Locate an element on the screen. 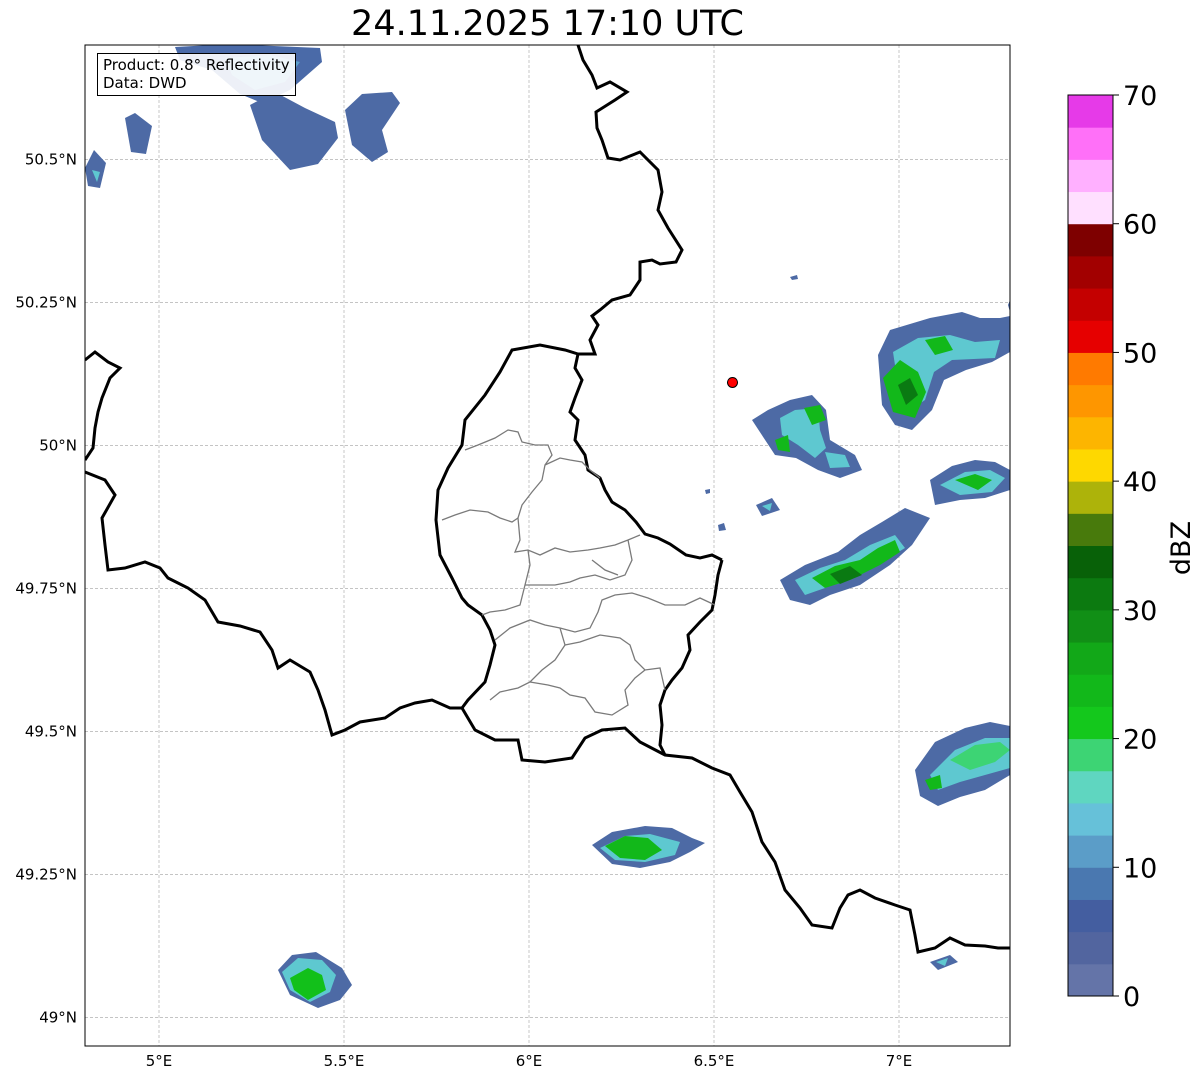 This screenshot has height=1081, width=1202. longitude-labels: 5°E 5.5°E 6°E 6.5°E 7°E is located at coordinates (529, 1061).